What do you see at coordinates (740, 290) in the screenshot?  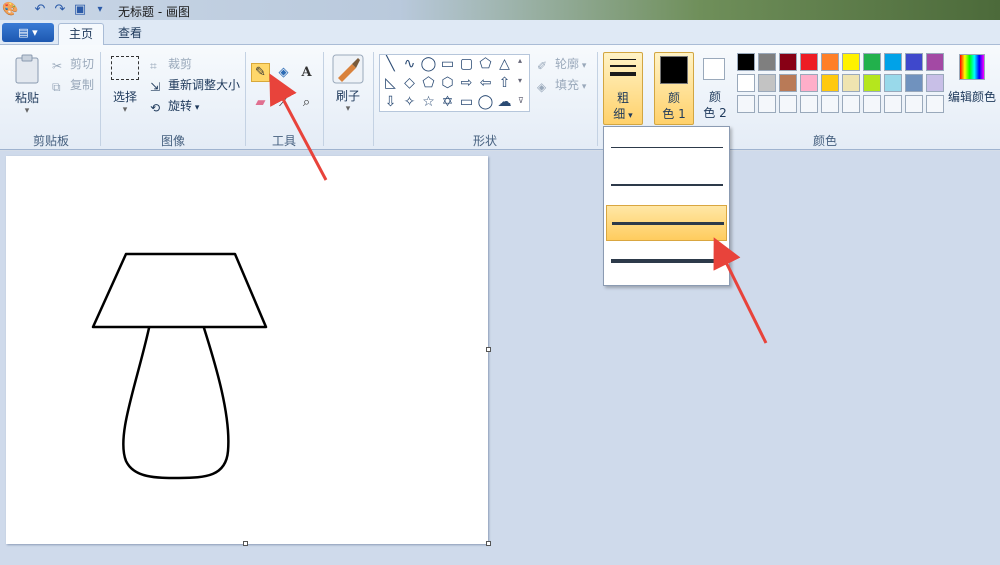 I see `arrow-to-size-option` at bounding box center [740, 290].